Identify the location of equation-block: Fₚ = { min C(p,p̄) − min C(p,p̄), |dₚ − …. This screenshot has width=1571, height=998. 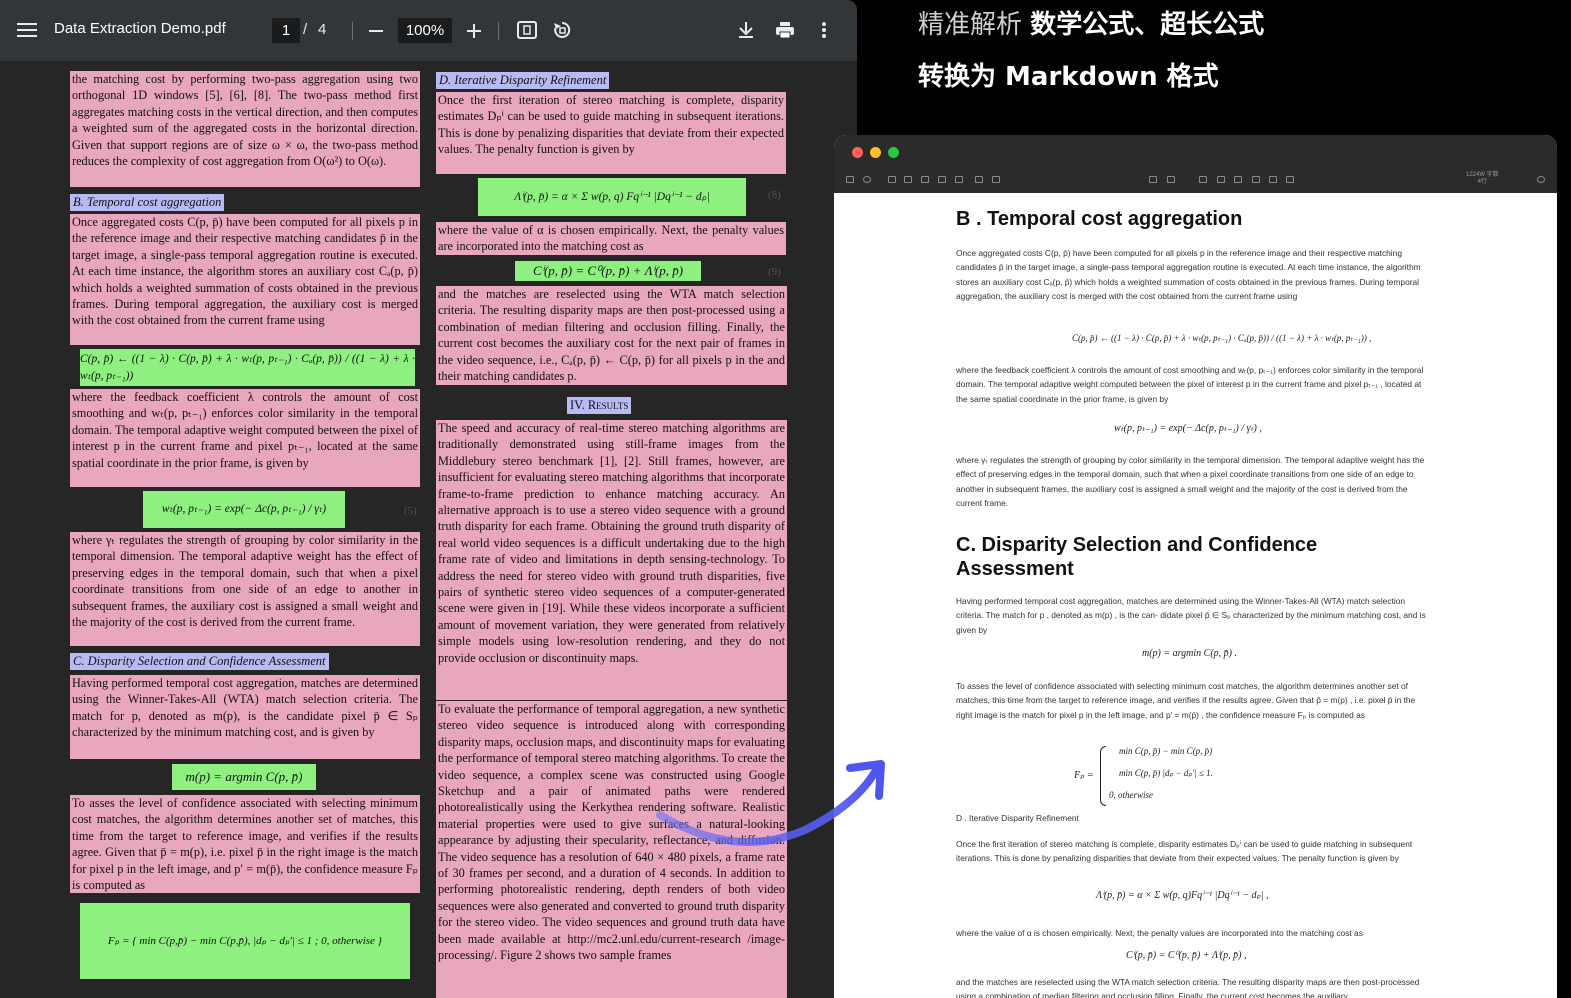
(245, 941).